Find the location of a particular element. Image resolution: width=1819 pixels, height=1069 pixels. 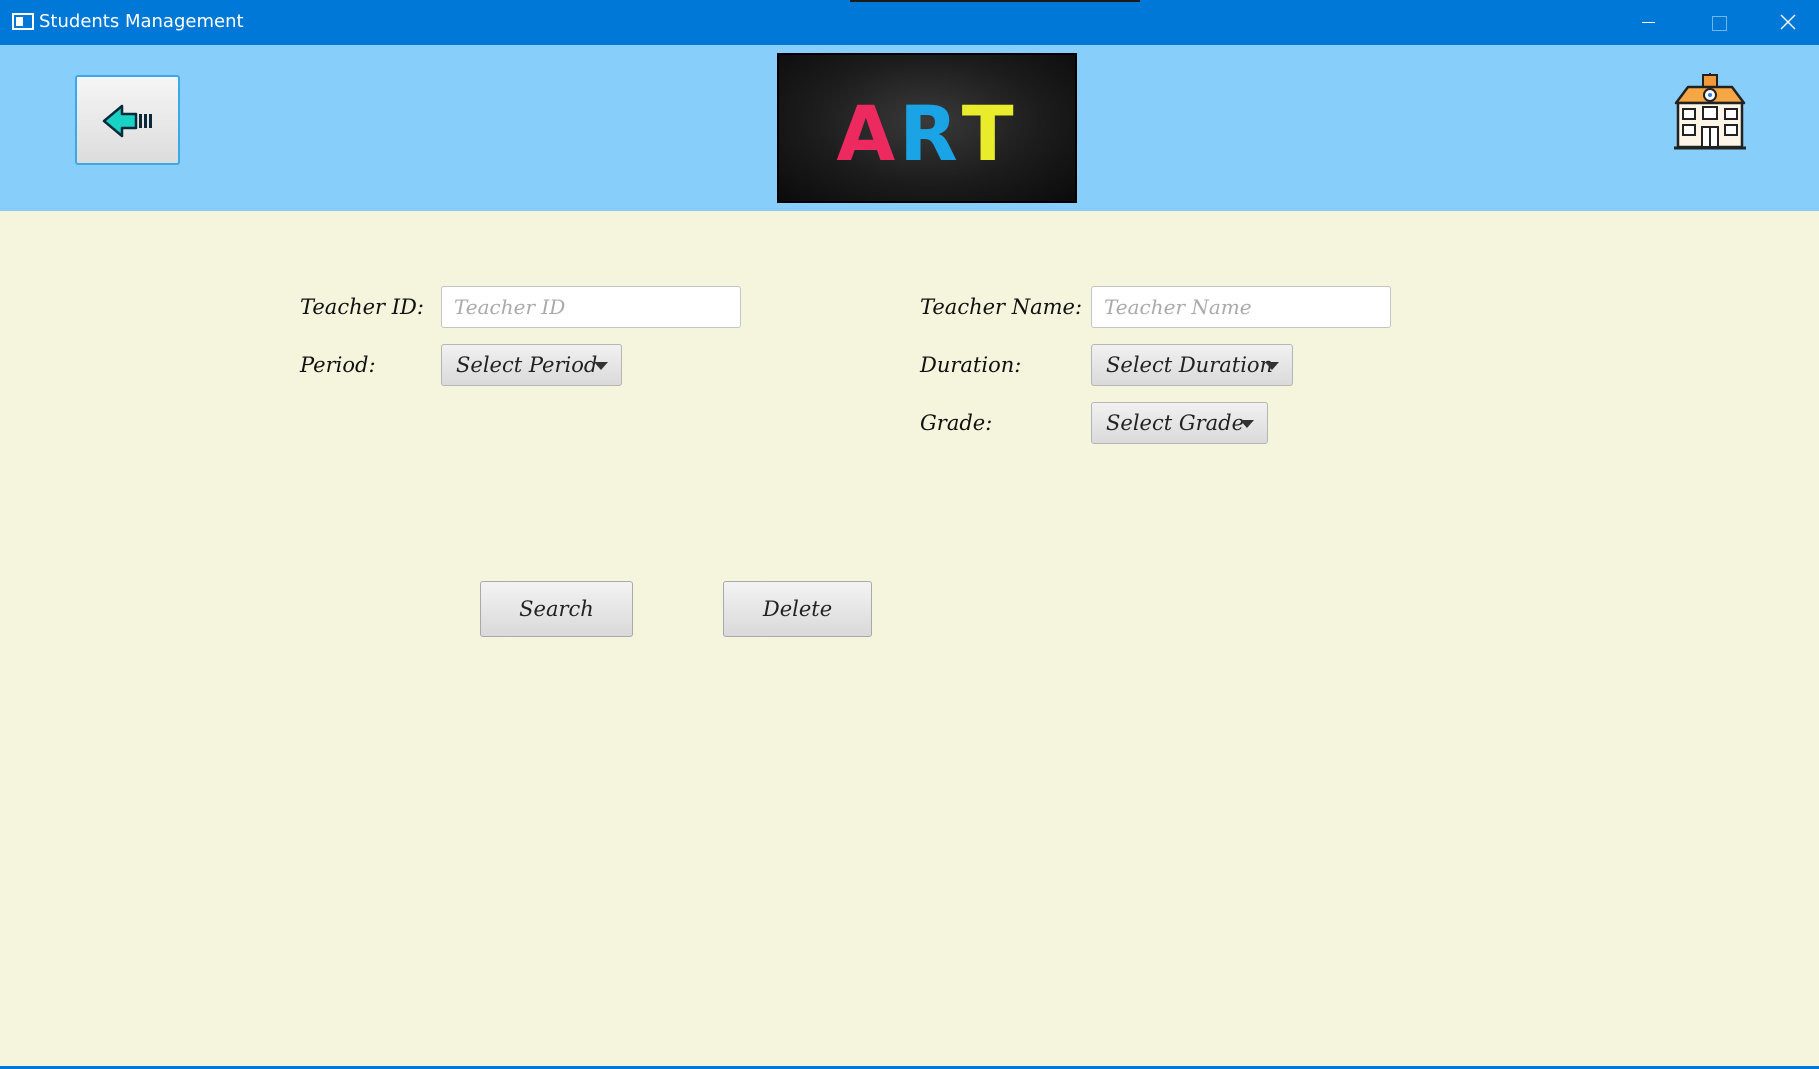

title-bar-divider is located at coordinates (995, 1).